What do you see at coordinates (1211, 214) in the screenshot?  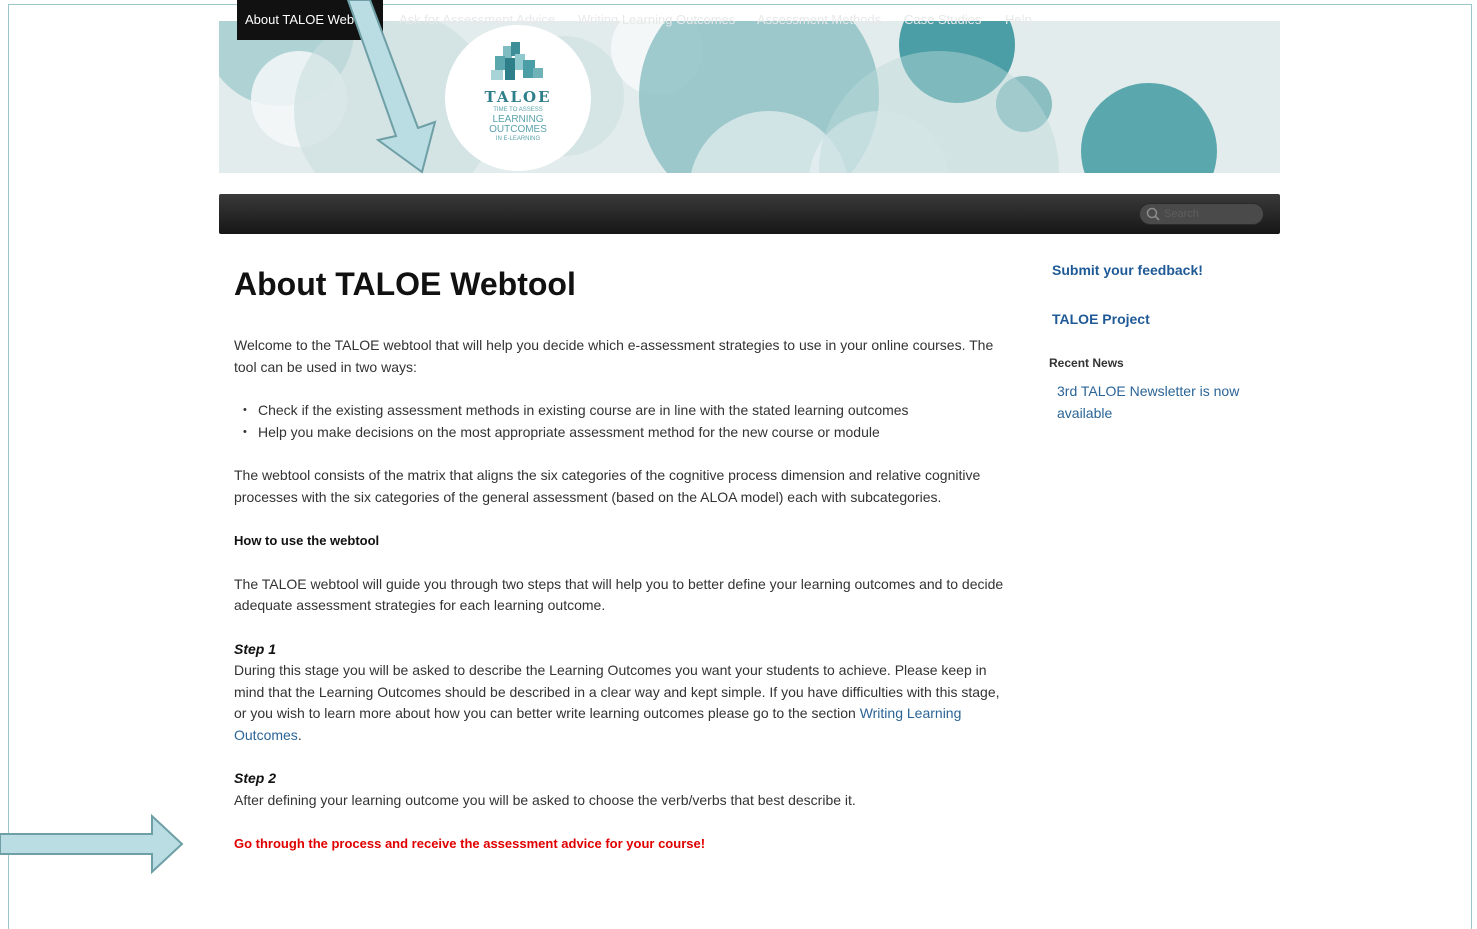 I see `search-input` at bounding box center [1211, 214].